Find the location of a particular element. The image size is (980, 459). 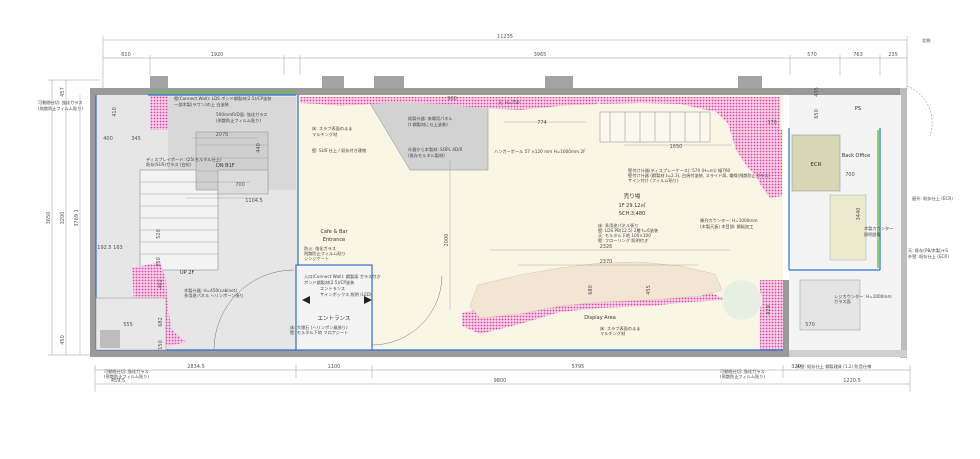

ecr-label: ECR is located at coordinates (815, 165).